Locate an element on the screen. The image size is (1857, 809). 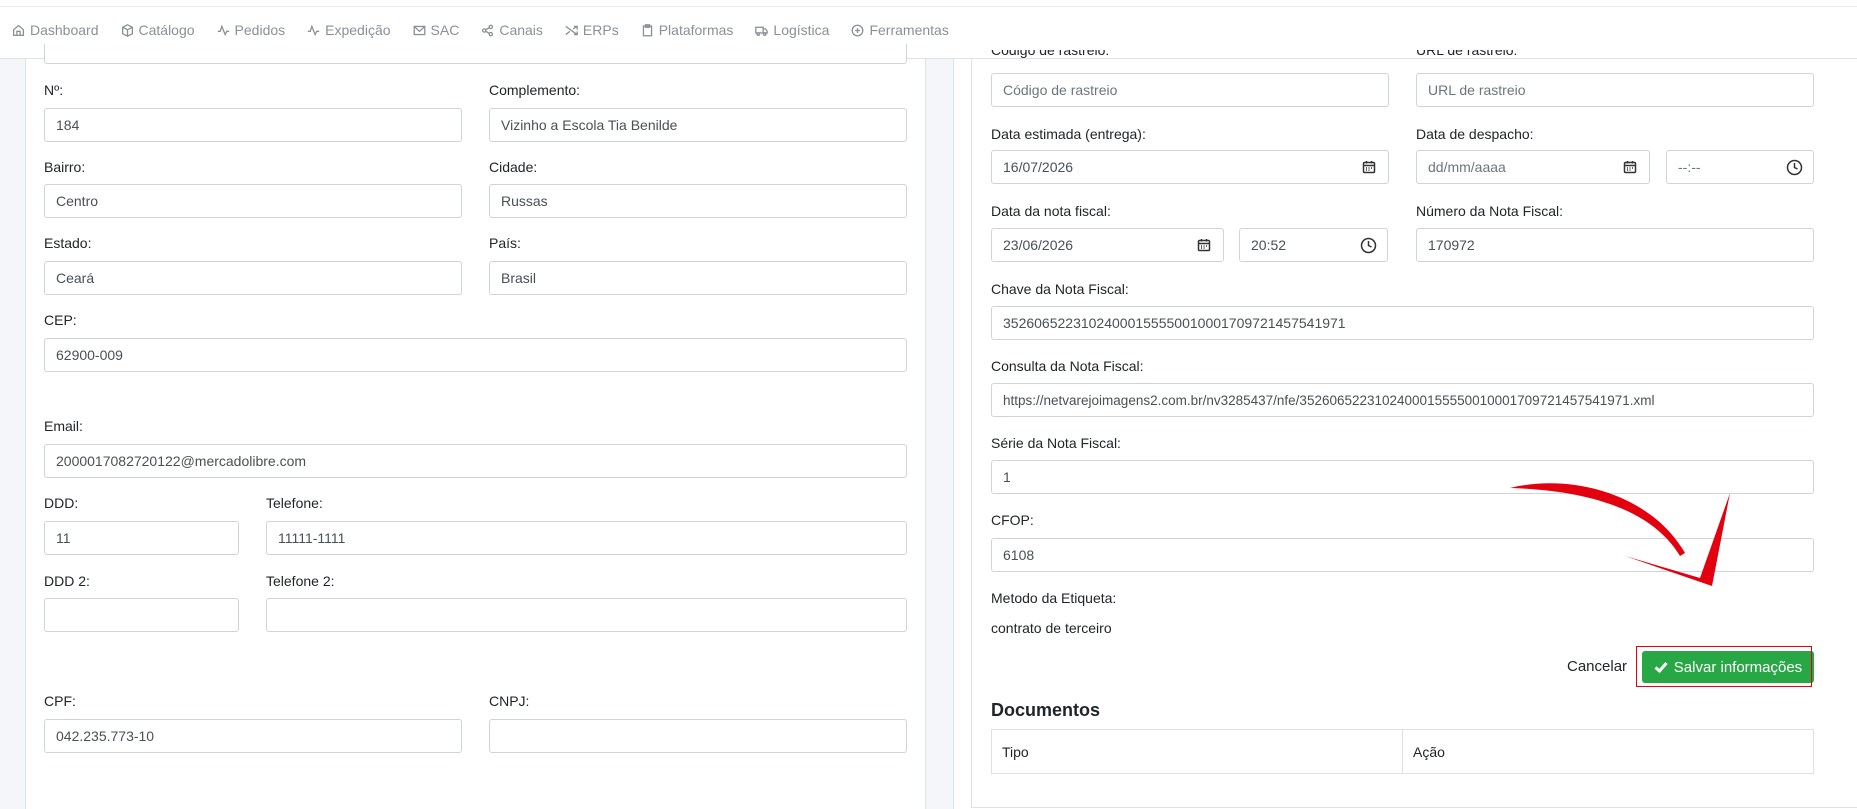
nav-erps: ERPs is located at coordinates (592, 30).